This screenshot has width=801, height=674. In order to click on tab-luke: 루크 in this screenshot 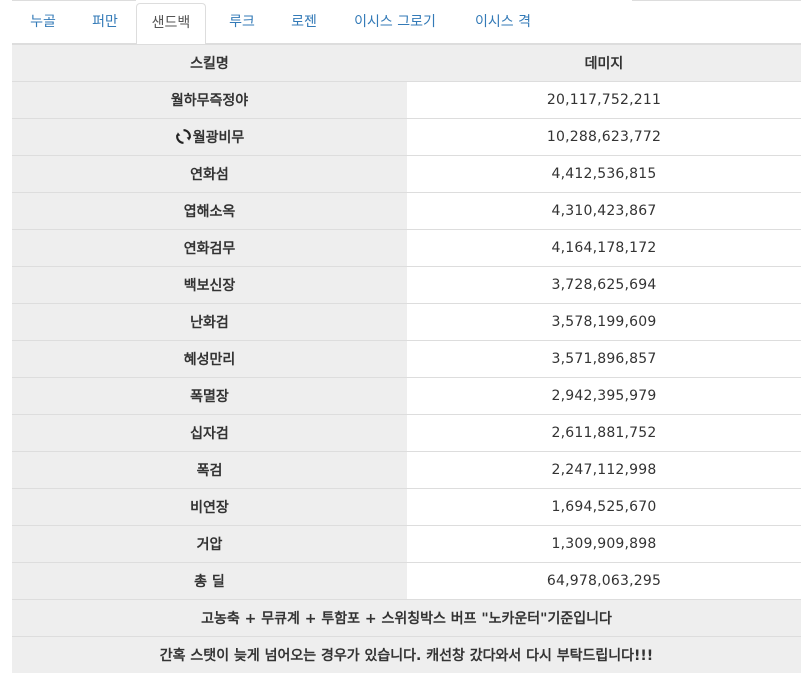, I will do `click(242, 22)`.